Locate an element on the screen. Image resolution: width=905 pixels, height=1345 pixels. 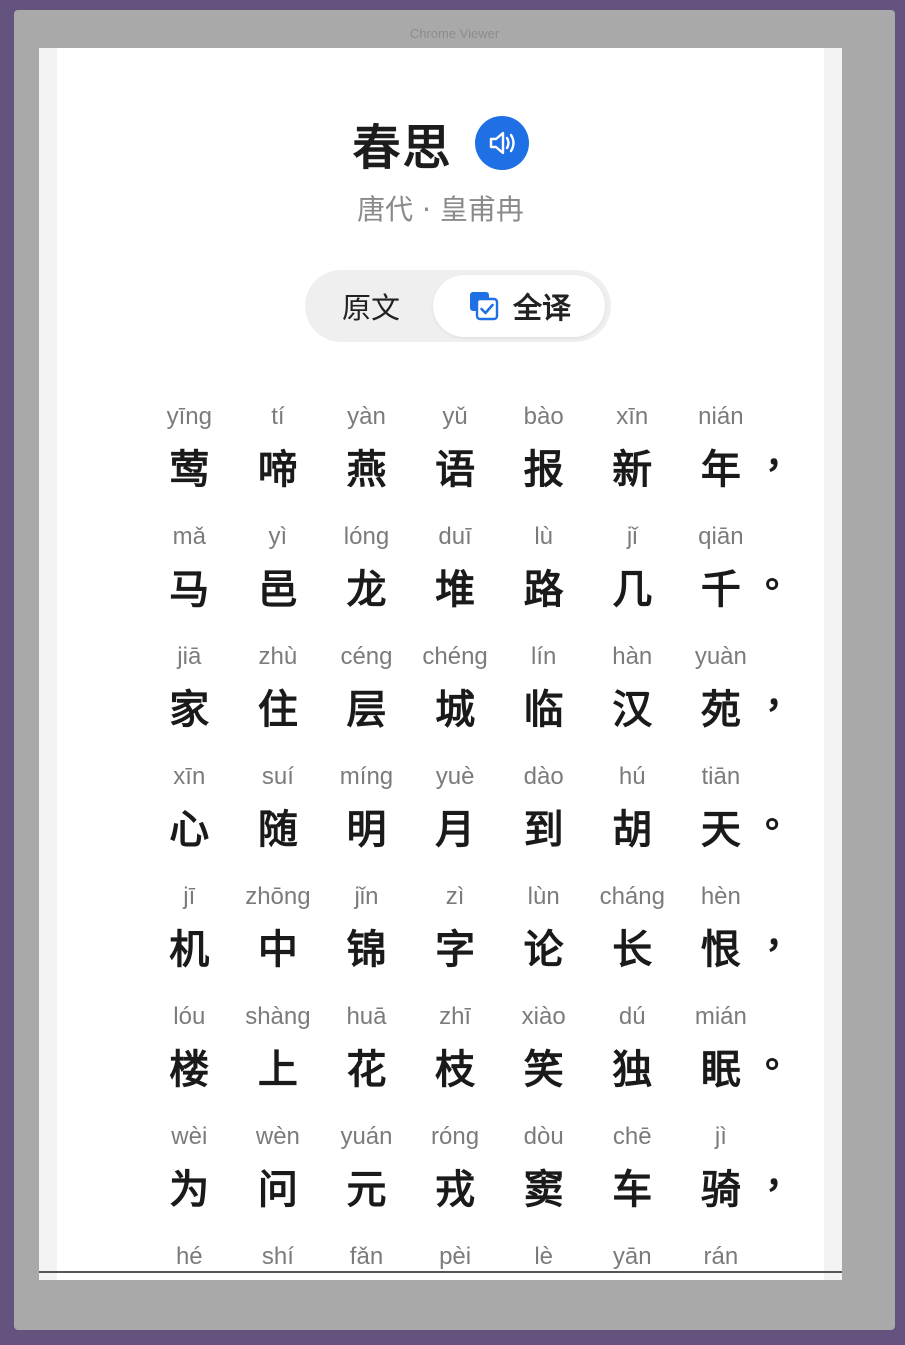
hanzi: 锦 is located at coordinates (366, 950).